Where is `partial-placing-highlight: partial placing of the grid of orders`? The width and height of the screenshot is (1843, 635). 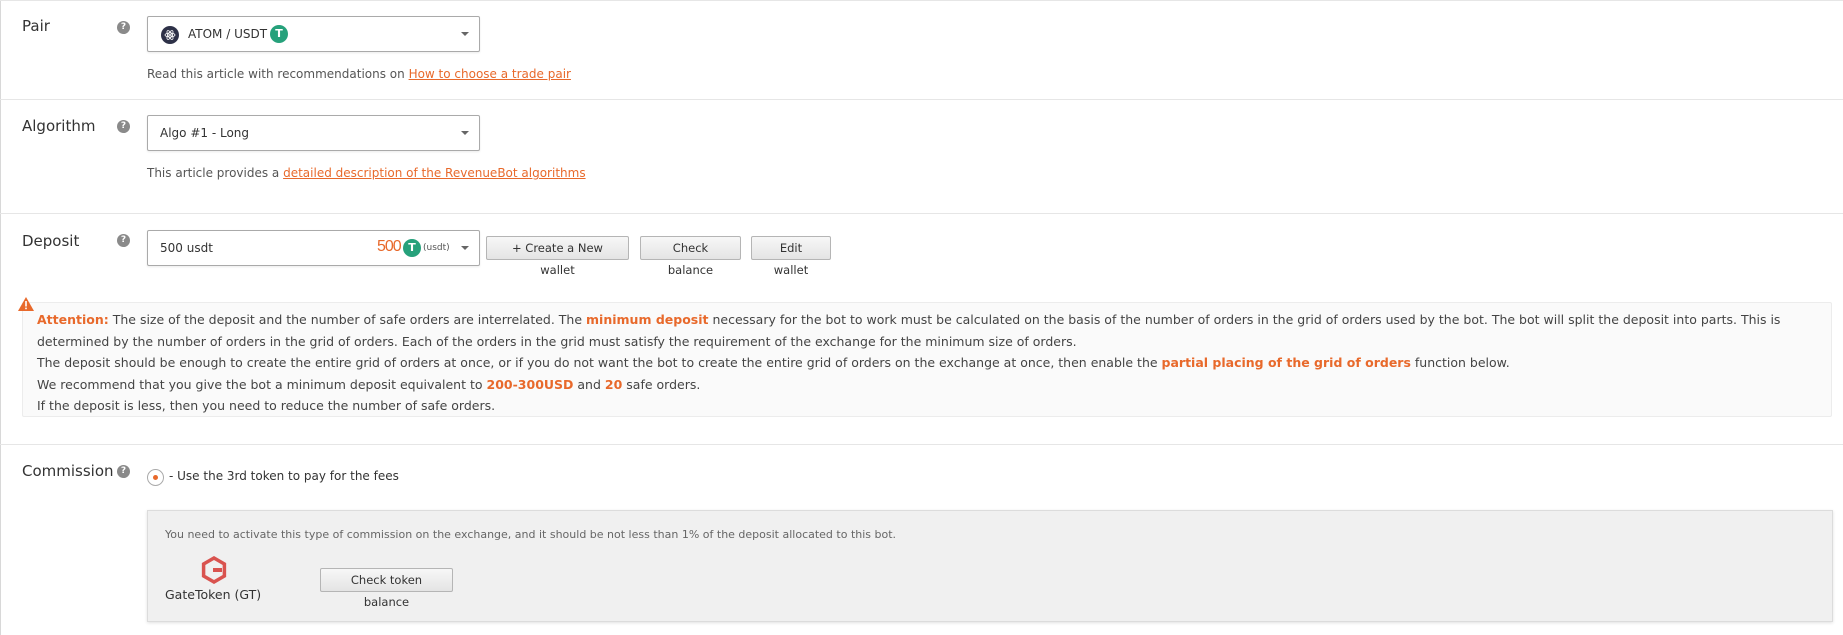
partial-placing-highlight: partial placing of the grid of orders is located at coordinates (1286, 362).